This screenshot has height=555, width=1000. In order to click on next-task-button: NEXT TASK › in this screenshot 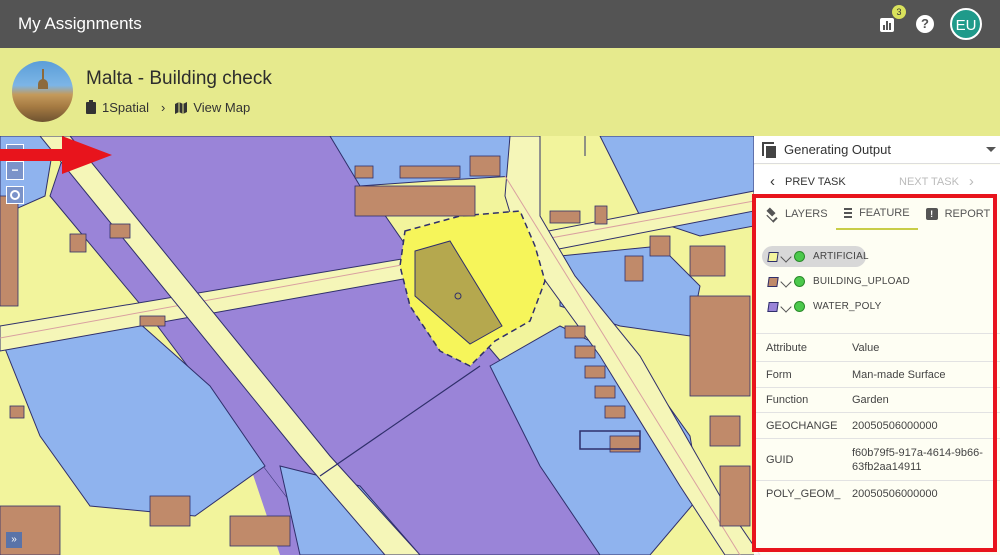, I will do `click(936, 181)`.